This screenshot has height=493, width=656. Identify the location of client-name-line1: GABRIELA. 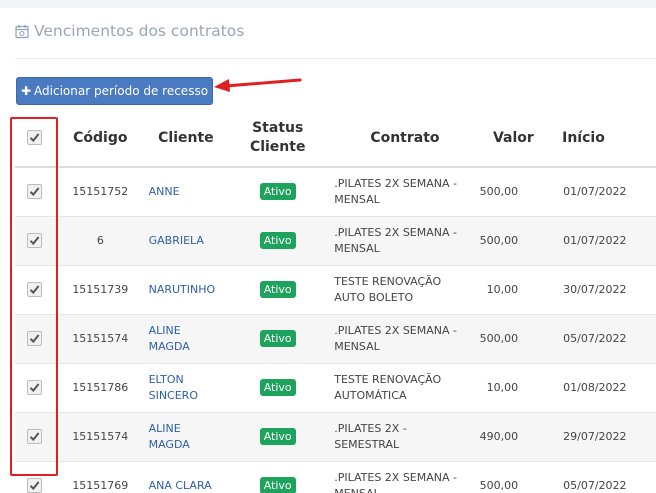
(176, 240).